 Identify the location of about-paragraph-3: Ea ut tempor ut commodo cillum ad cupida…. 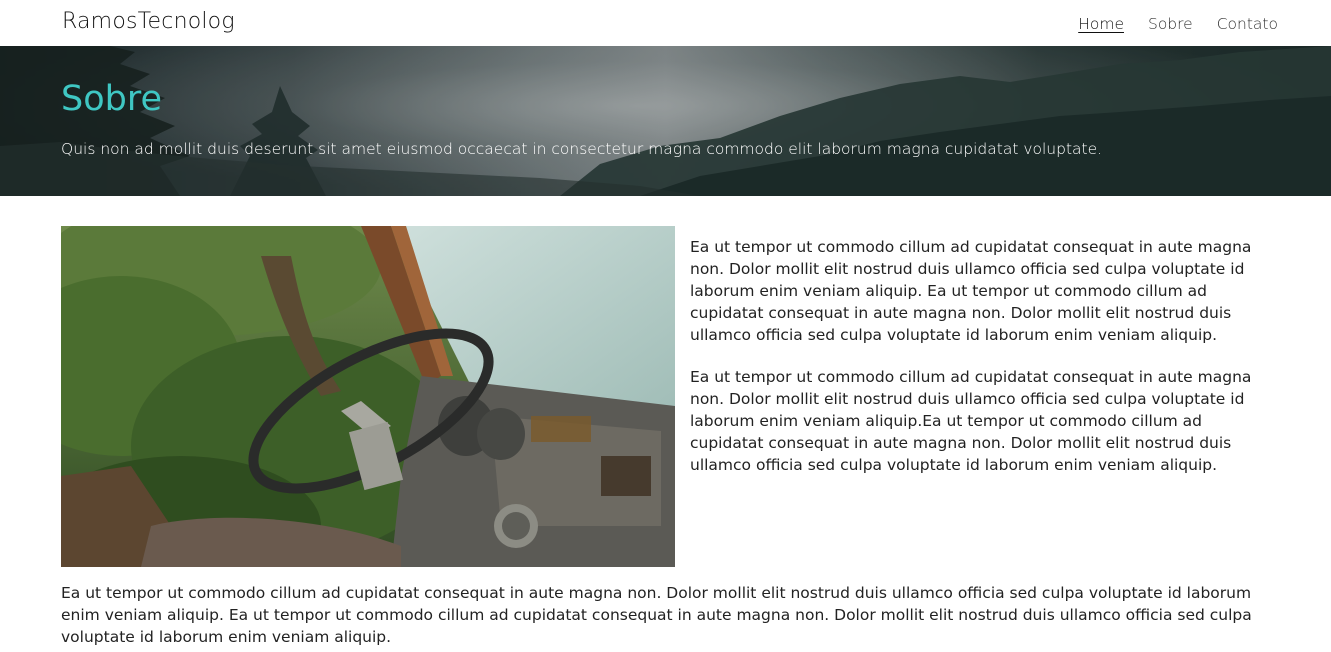
(656, 615).